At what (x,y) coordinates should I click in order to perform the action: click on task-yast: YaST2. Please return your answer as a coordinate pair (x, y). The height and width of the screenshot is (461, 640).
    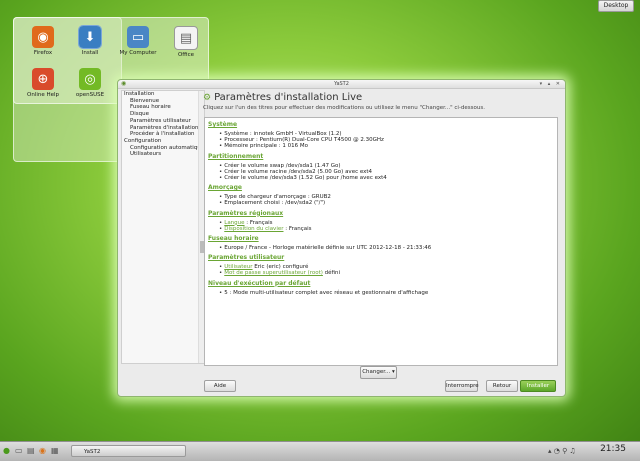
    Looking at the image, I should click on (128, 451).